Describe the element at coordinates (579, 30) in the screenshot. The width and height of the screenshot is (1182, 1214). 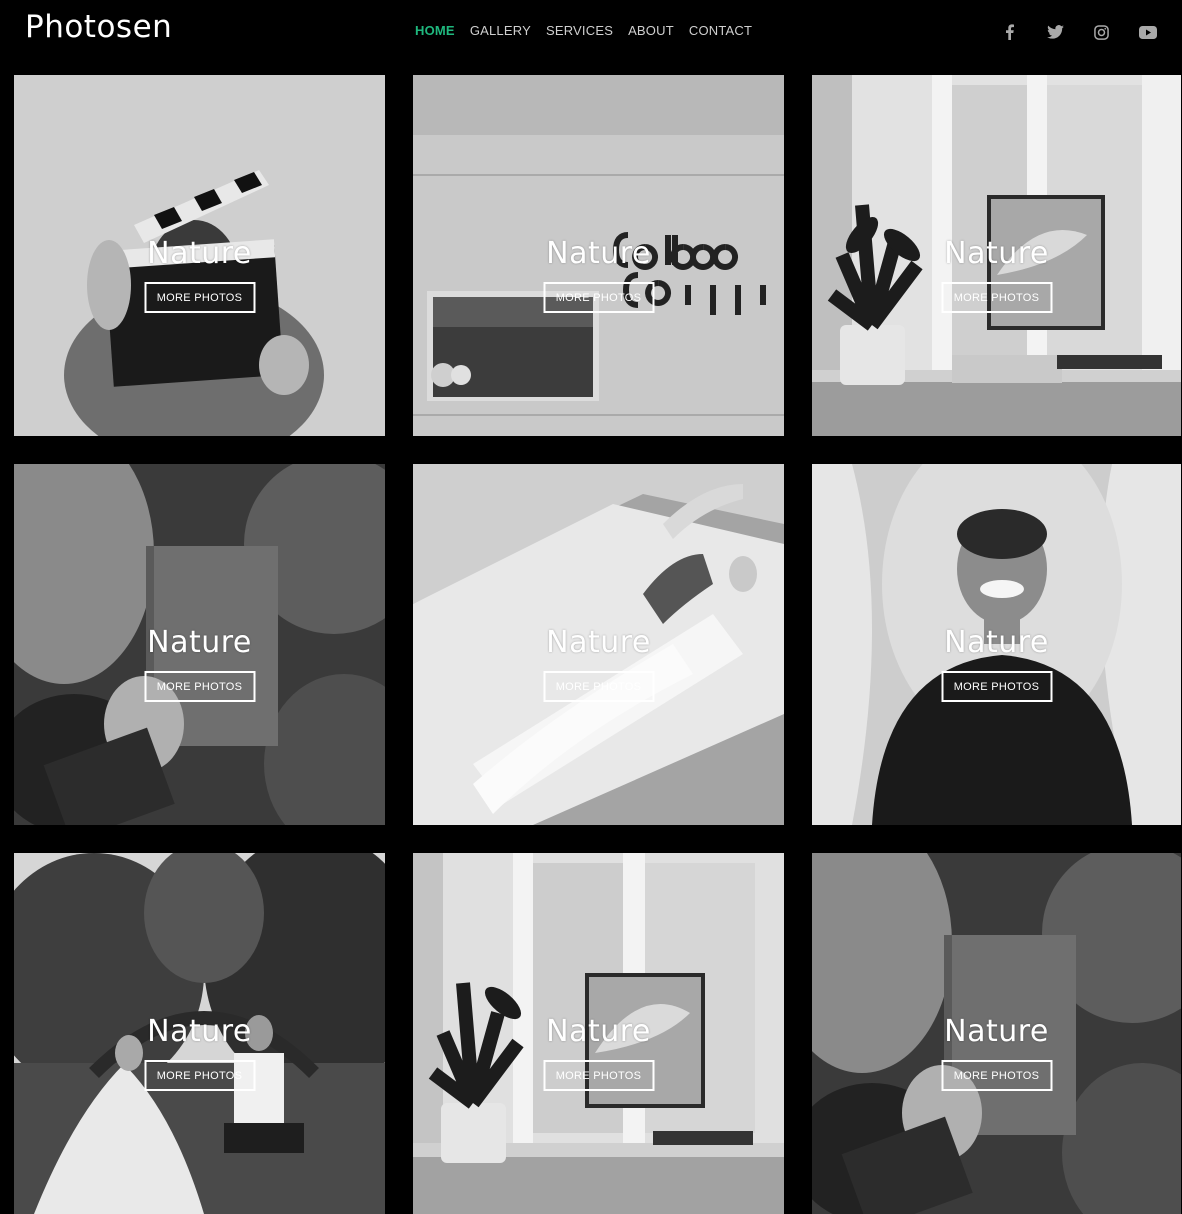
I see `nav-item-services: SERVICES` at that location.